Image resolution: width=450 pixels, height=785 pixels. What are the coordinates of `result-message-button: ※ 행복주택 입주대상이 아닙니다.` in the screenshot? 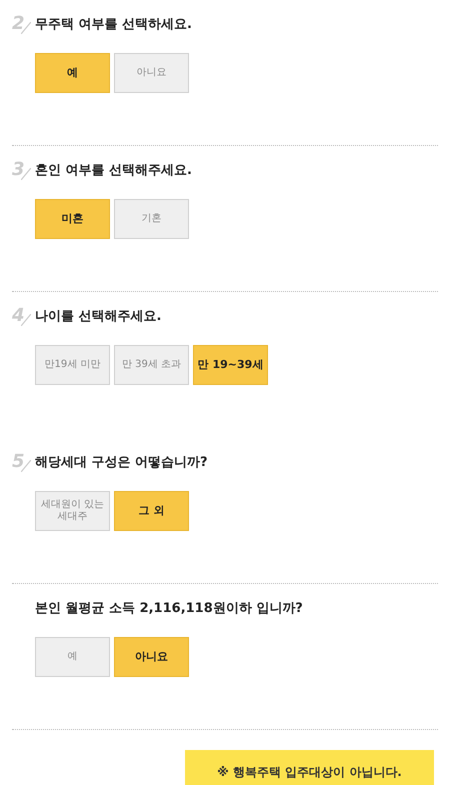 It's located at (309, 767).